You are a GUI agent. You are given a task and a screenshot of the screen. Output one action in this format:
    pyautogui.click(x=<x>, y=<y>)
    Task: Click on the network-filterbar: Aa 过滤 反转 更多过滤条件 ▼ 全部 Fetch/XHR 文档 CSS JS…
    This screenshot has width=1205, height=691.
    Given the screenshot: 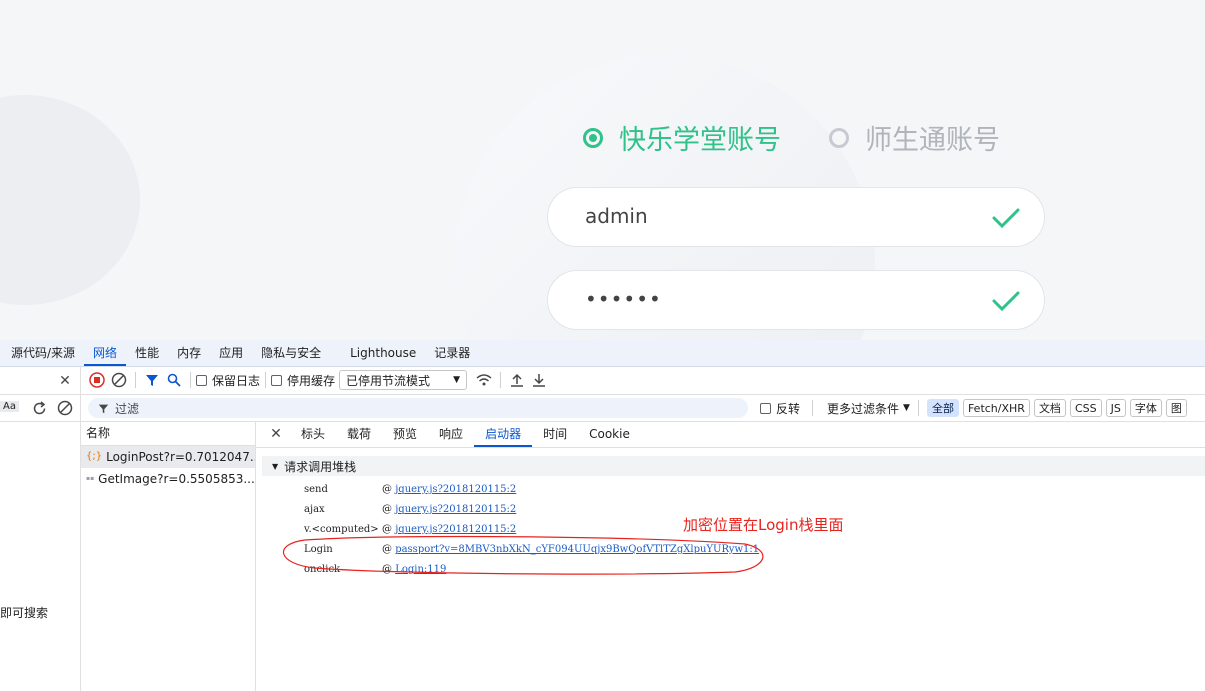 What is the action you would take?
    pyautogui.click(x=602, y=408)
    